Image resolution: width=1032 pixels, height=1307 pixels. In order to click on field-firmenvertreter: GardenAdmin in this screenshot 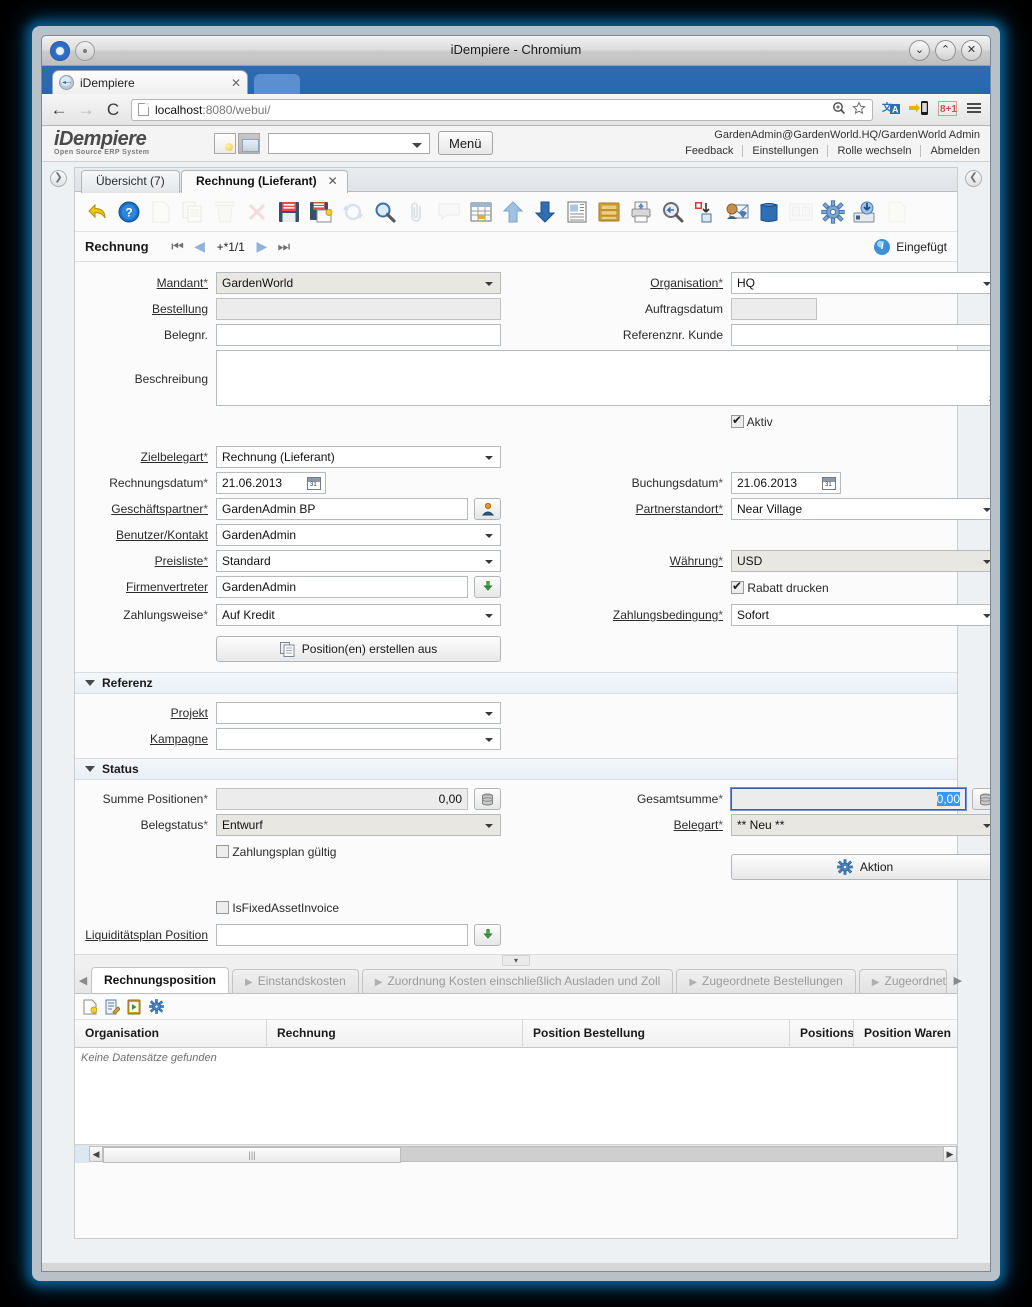, I will do `click(342, 587)`.